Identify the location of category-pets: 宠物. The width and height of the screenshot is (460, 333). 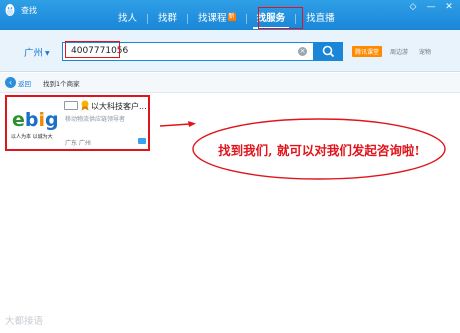
(425, 51).